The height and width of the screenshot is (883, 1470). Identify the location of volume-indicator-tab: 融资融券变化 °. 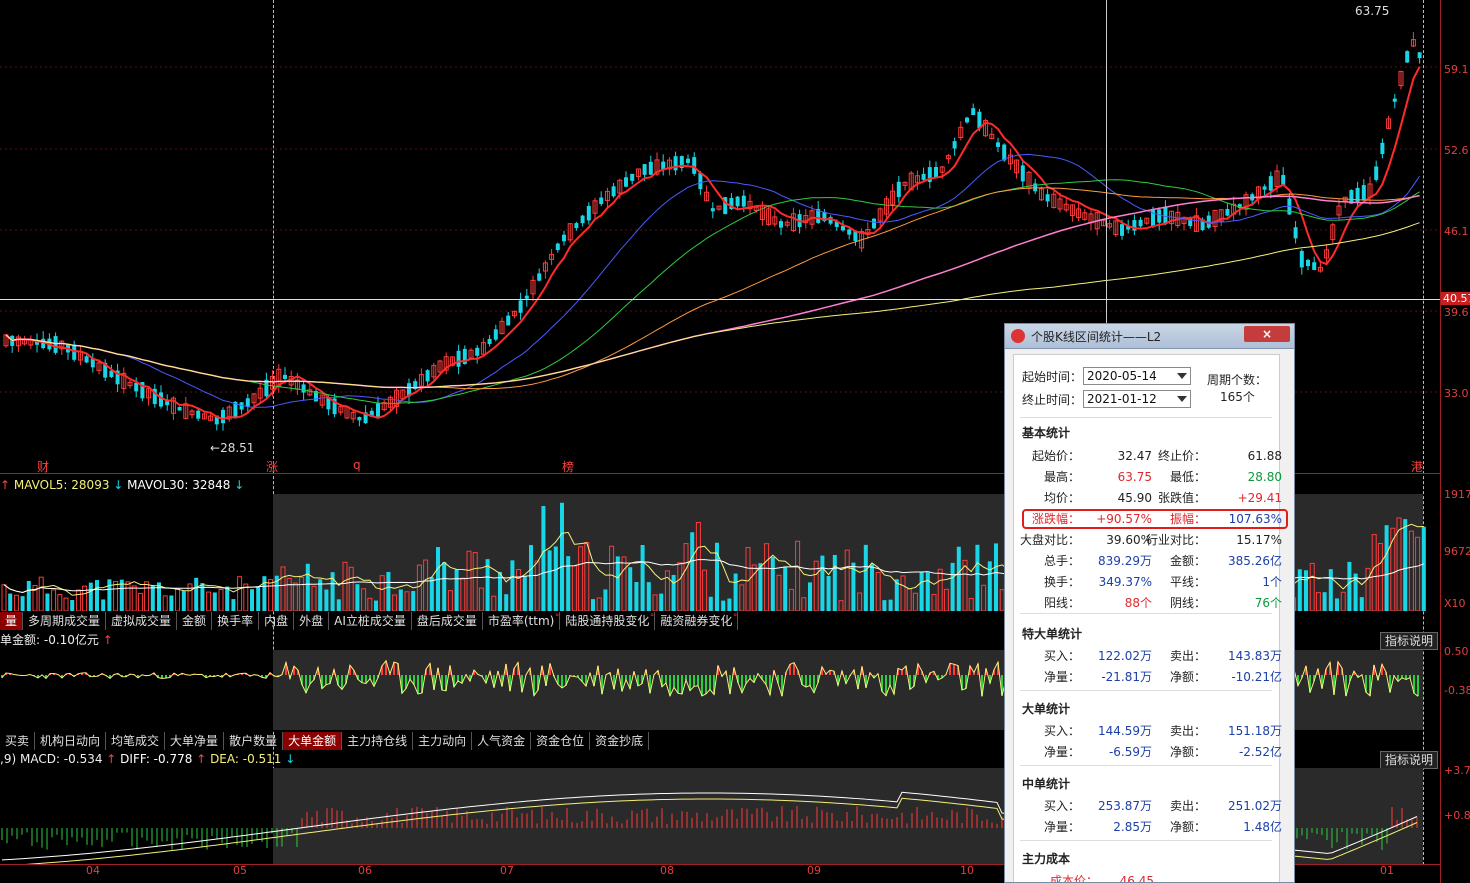
(697, 621).